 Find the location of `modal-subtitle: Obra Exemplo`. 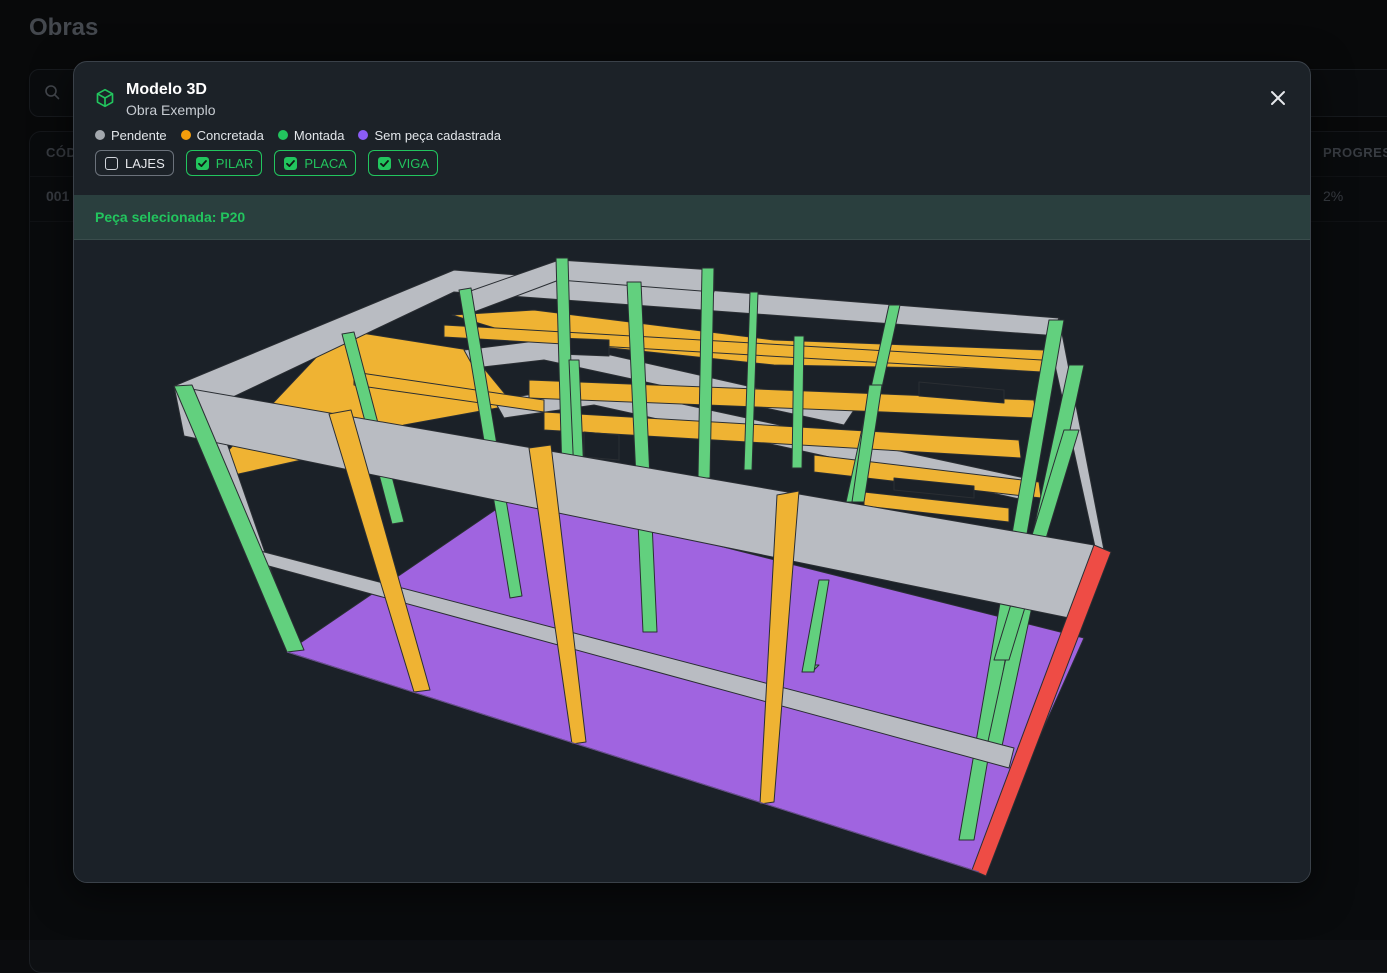

modal-subtitle: Obra Exemplo is located at coordinates (171, 110).